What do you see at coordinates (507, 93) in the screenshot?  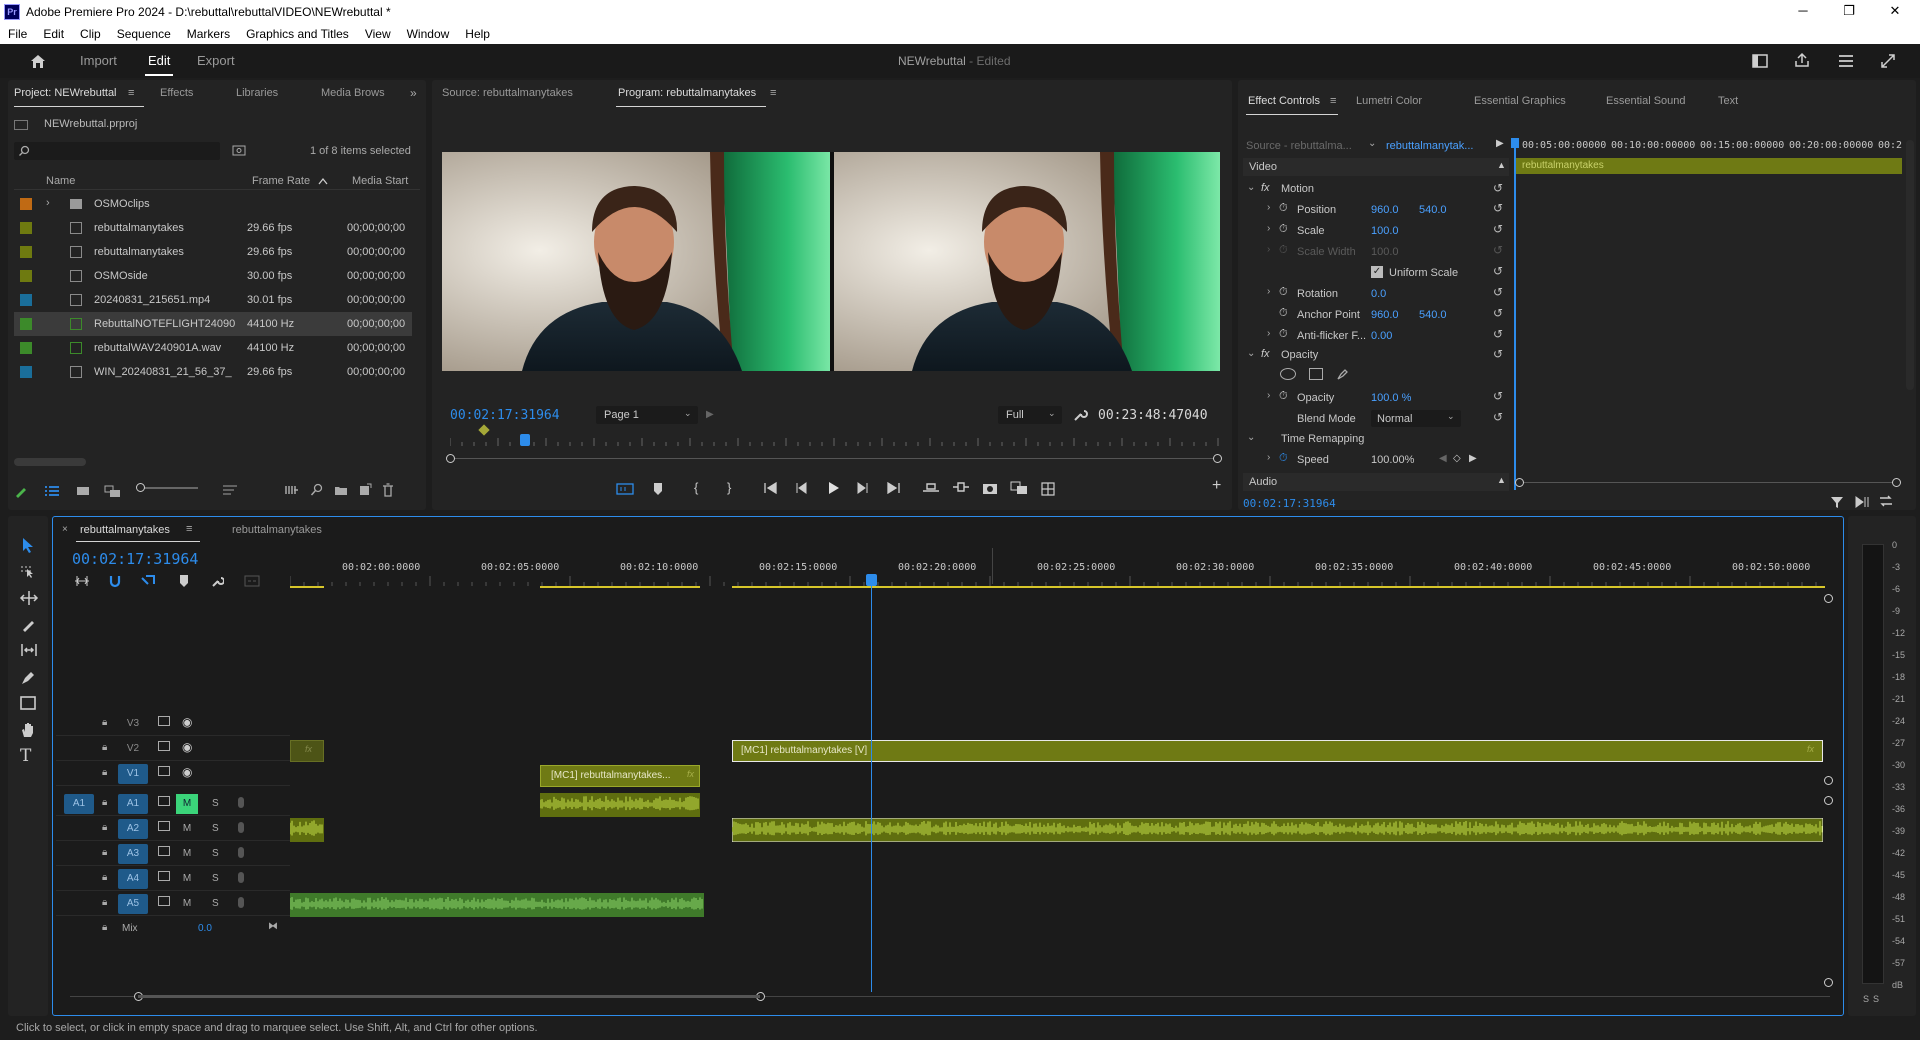 I see `tab-source-monitor: Source: rebuttalmanytakes` at bounding box center [507, 93].